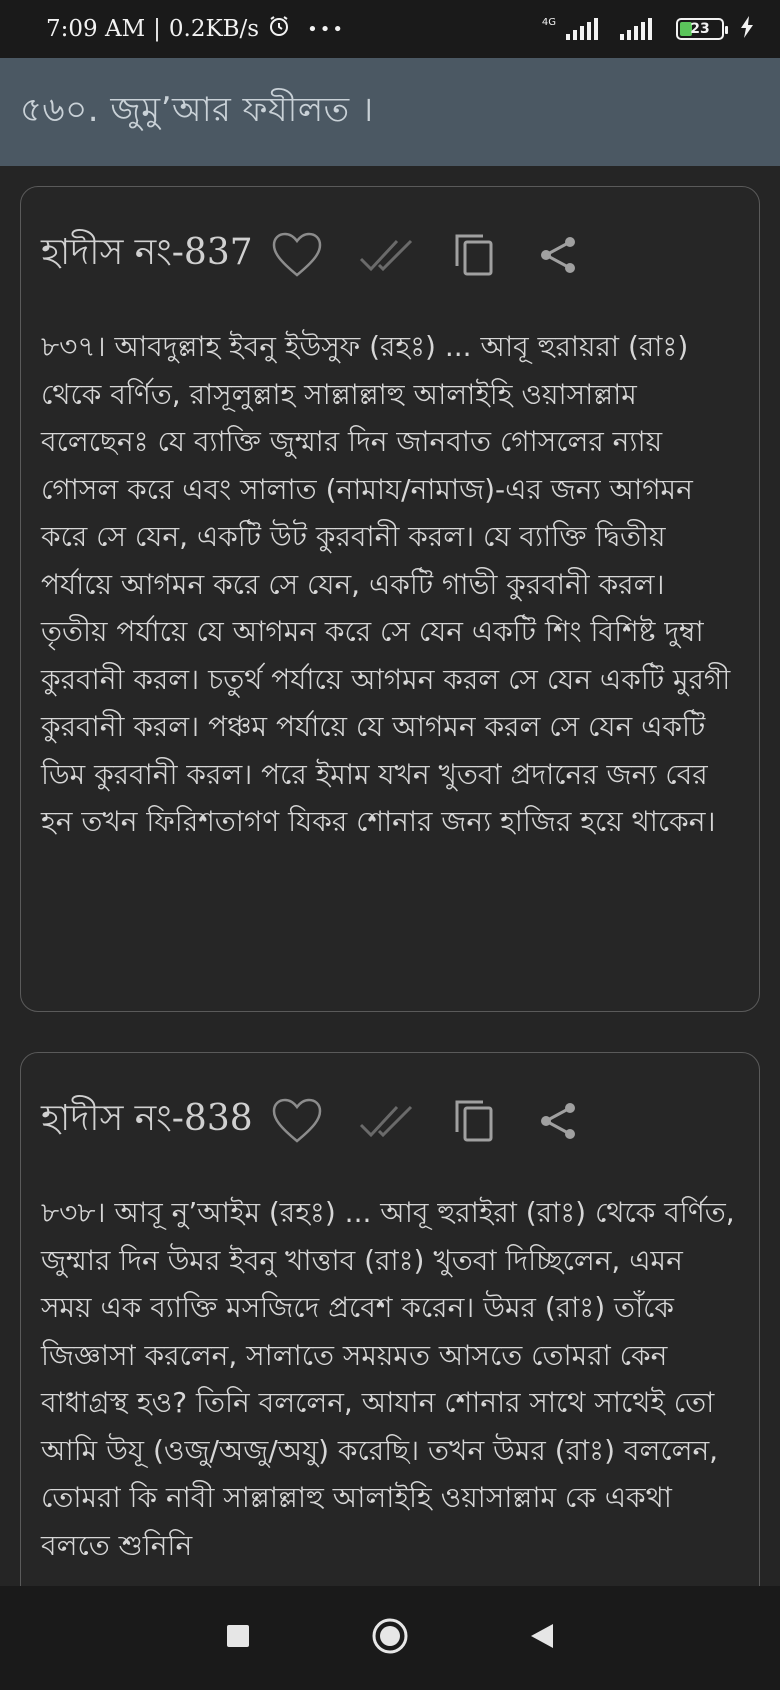 The width and height of the screenshot is (780, 1690). I want to click on battery-icon: 23, so click(702, 29).